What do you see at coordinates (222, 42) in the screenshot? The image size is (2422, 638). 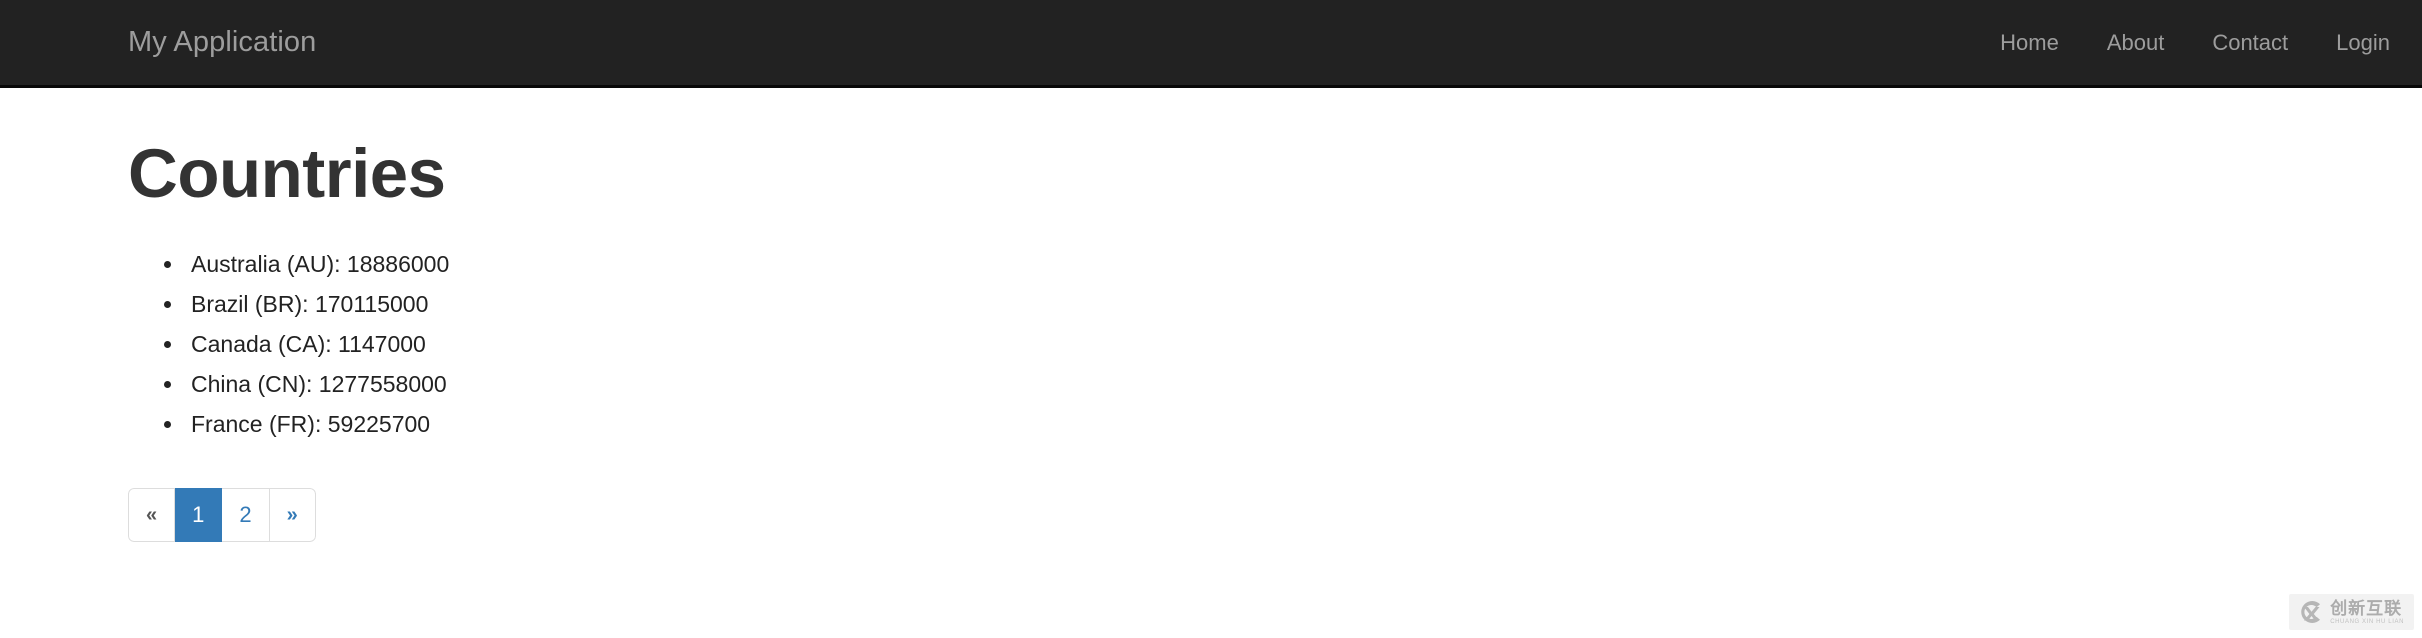 I see `navbar-brand: My Application` at bounding box center [222, 42].